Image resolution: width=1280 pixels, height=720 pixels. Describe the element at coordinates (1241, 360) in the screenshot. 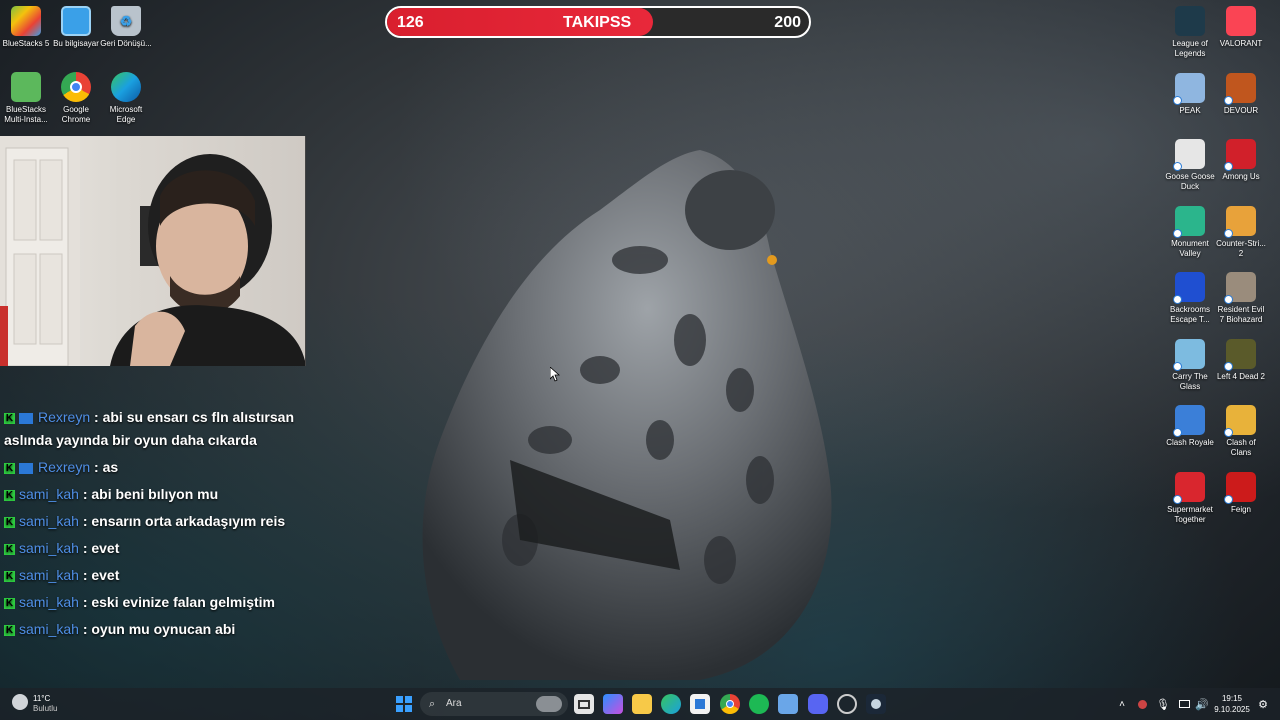

I see `desktop-icon-left4dead: Left 4 Dead 2` at that location.